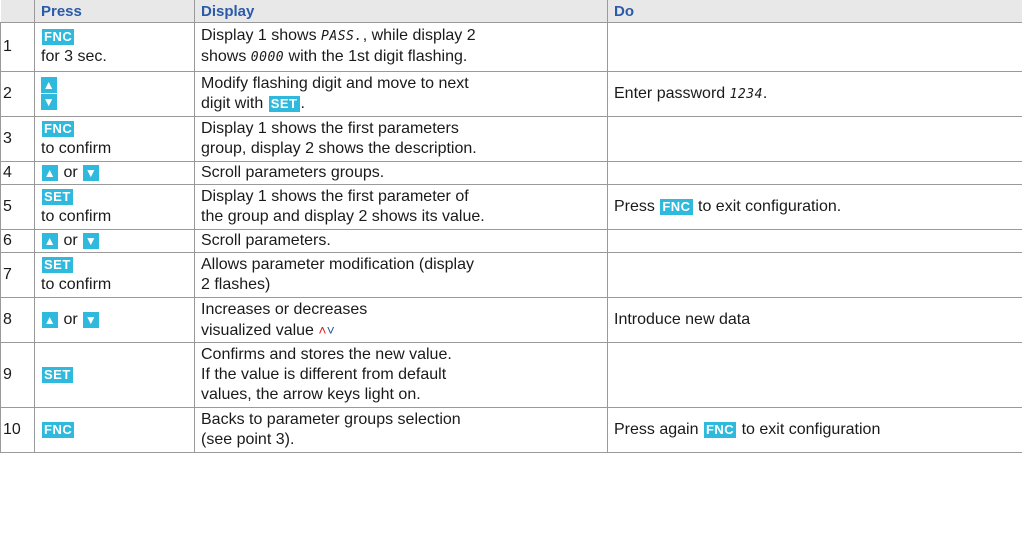 This screenshot has height=541, width=1022. Describe the element at coordinates (330, 128) in the screenshot. I see `display-text: Display 1 shows the first parameters` at that location.